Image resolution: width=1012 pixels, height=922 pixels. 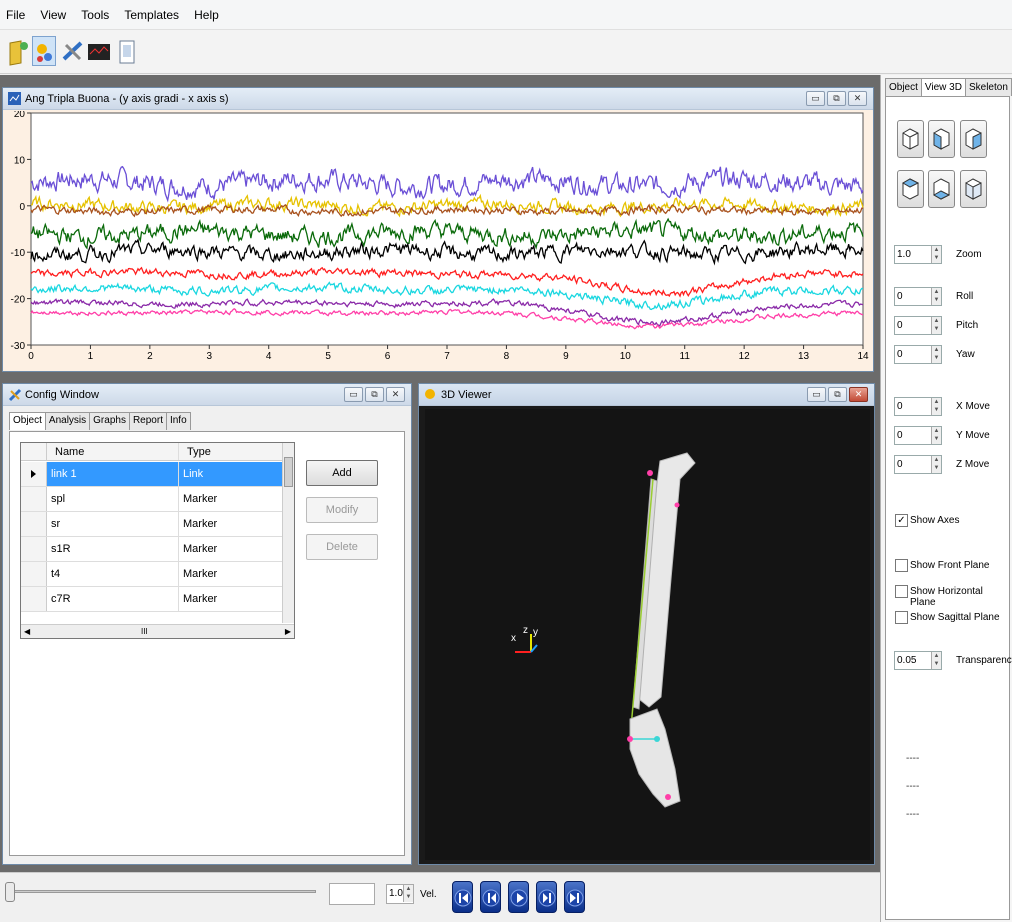 I want to click on cell-name: sr, so click(x=113, y=524).